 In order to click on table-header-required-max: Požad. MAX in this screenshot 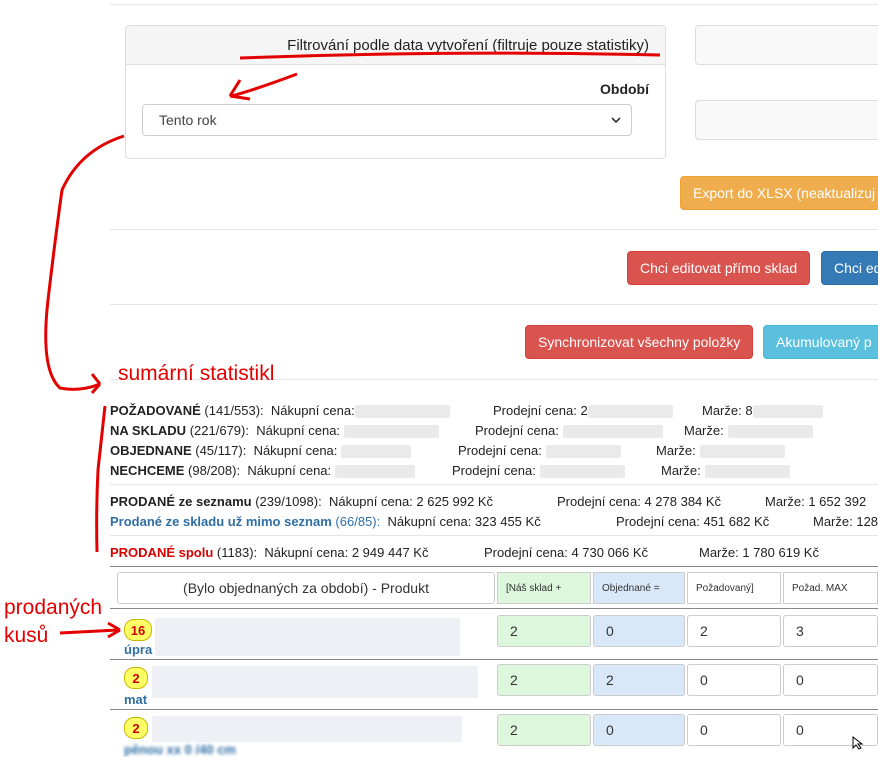, I will do `click(830, 588)`.